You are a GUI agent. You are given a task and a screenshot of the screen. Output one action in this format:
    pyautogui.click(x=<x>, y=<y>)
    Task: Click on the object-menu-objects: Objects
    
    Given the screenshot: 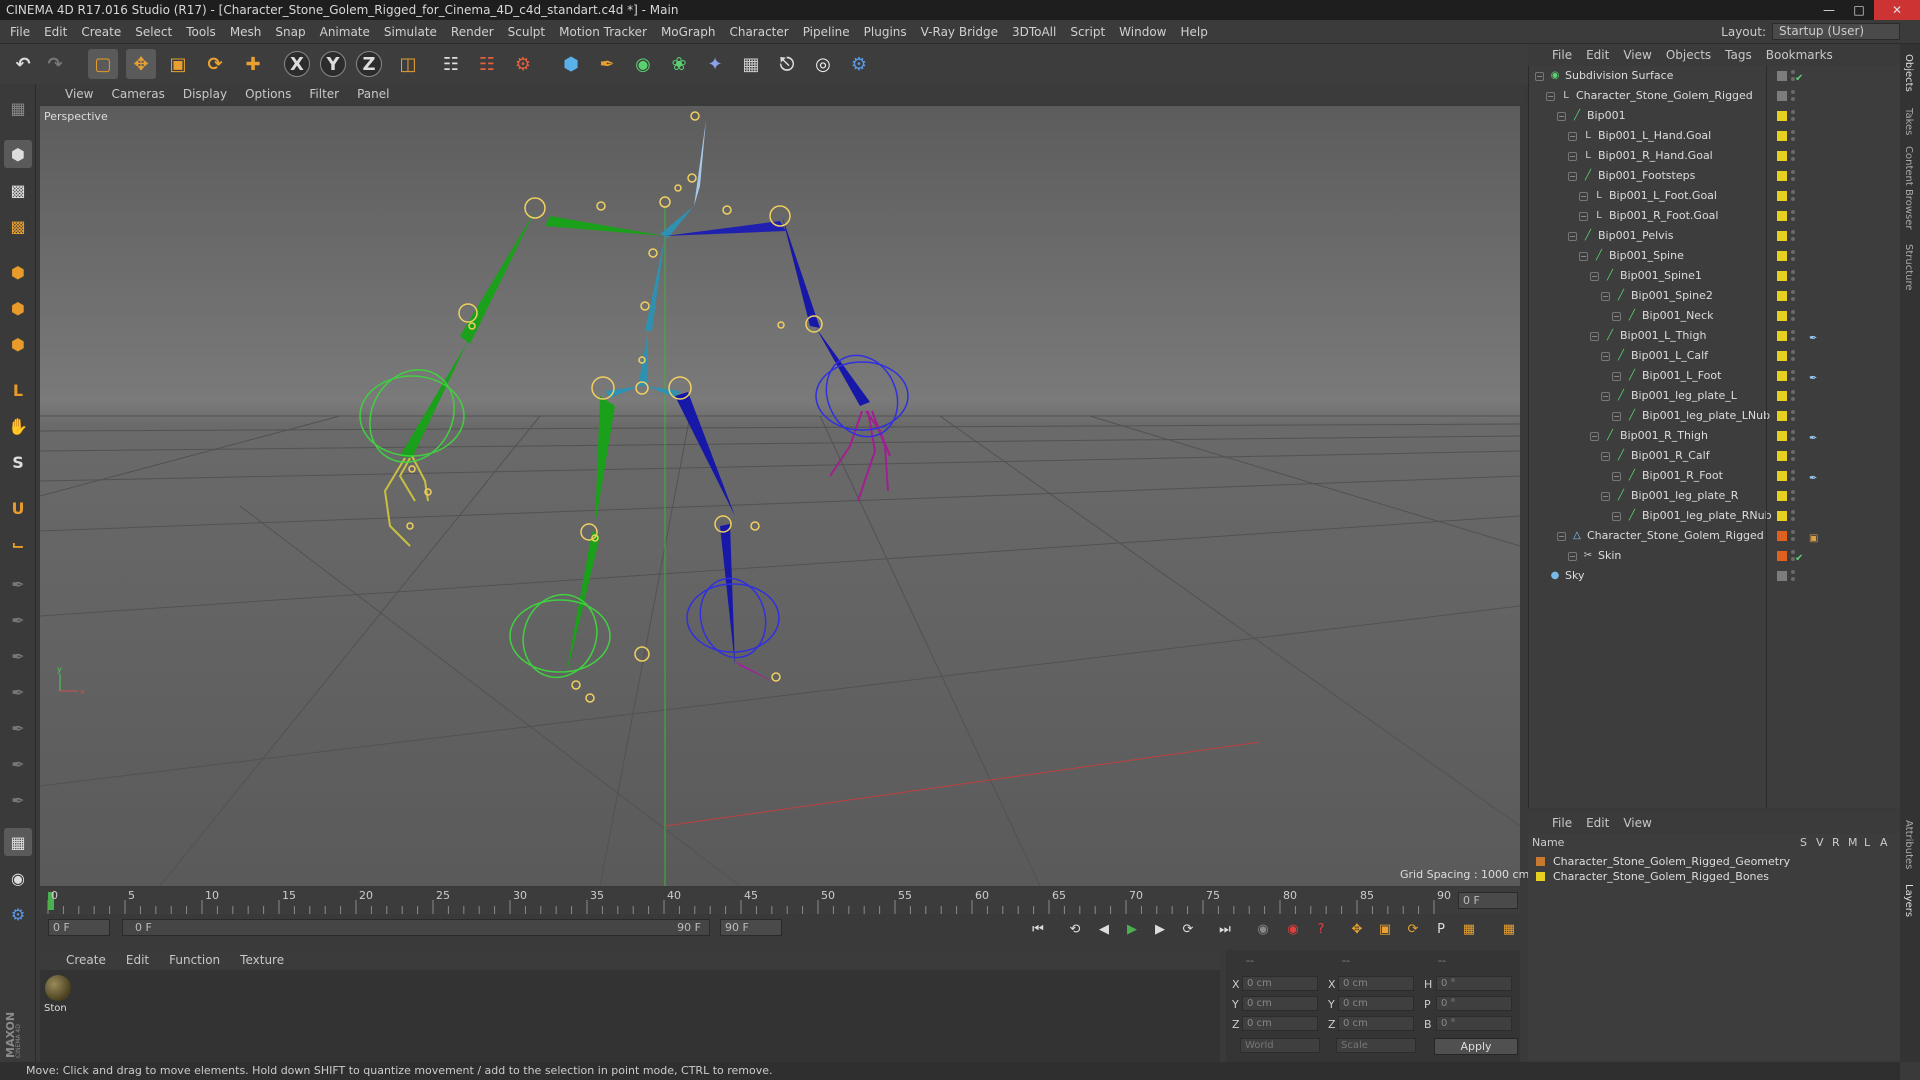 What is the action you would take?
    pyautogui.click(x=1688, y=55)
    